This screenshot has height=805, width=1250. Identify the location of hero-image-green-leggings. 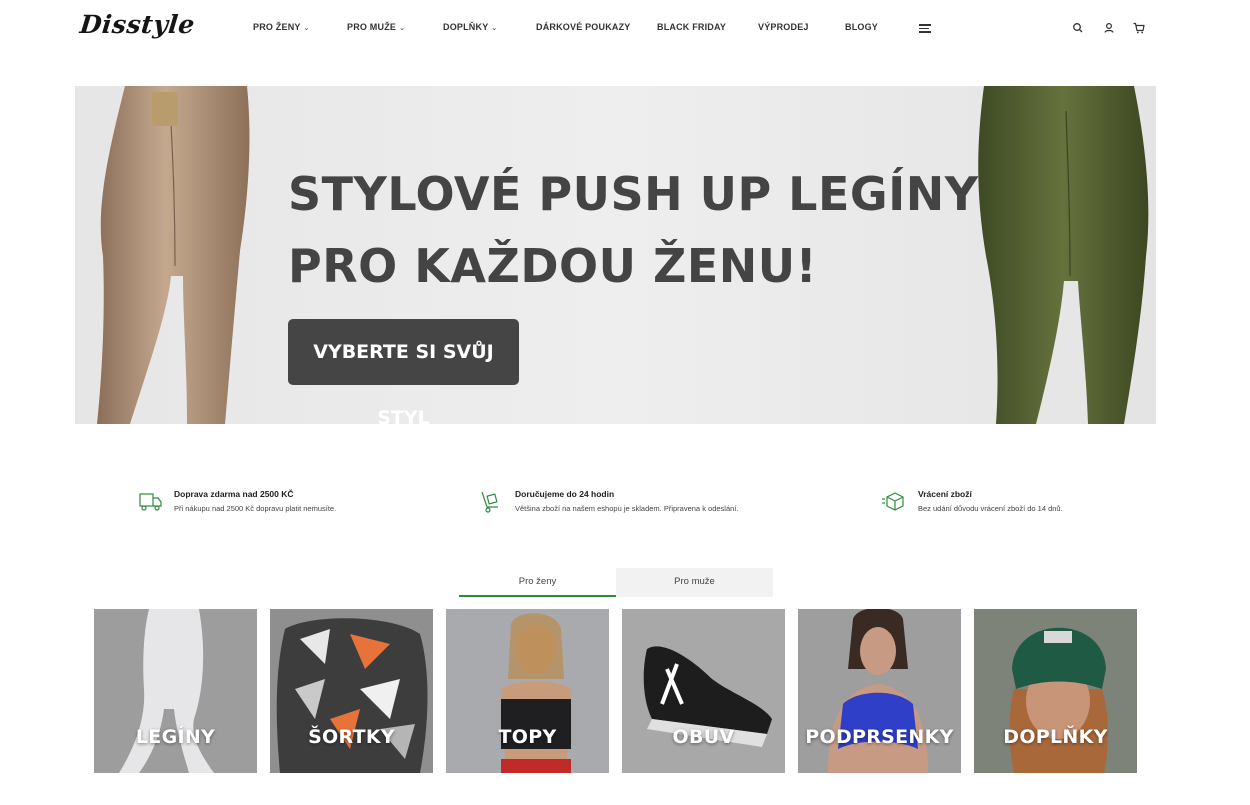
(1063, 255).